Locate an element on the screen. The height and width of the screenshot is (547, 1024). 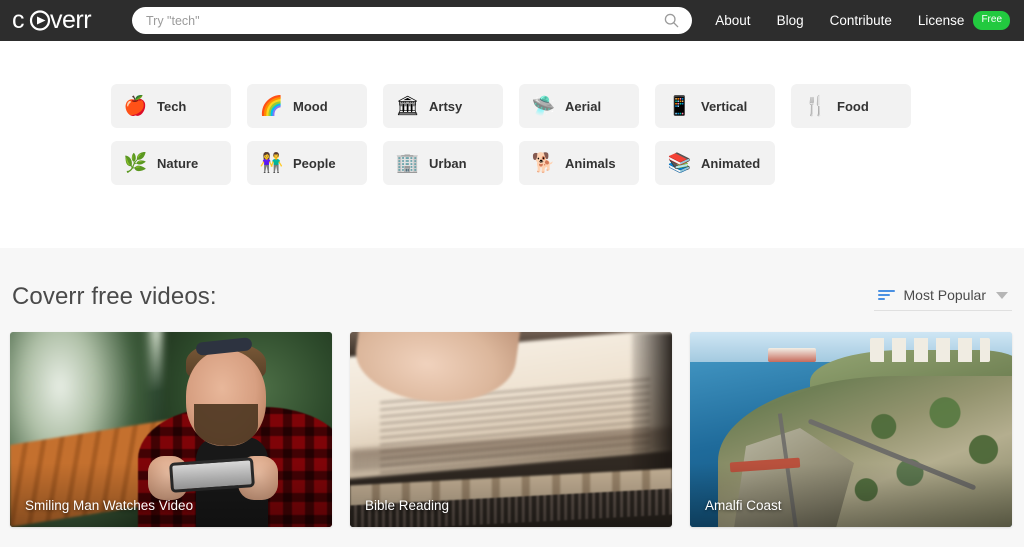
category-chip-vertical: 📱 Vertical is located at coordinates (715, 106).